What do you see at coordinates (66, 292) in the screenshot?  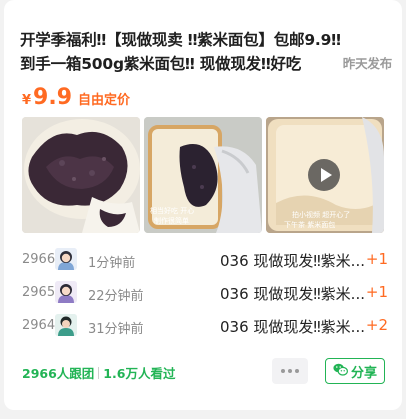 I see `avatar-girl-purple-icon` at bounding box center [66, 292].